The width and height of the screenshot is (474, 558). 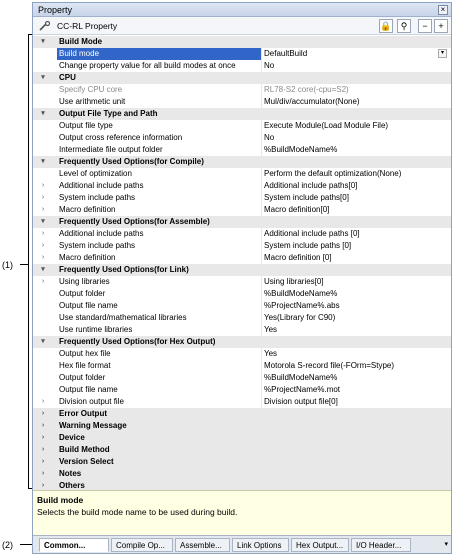 I want to click on property-value: Using libraries[0], so click(x=294, y=282).